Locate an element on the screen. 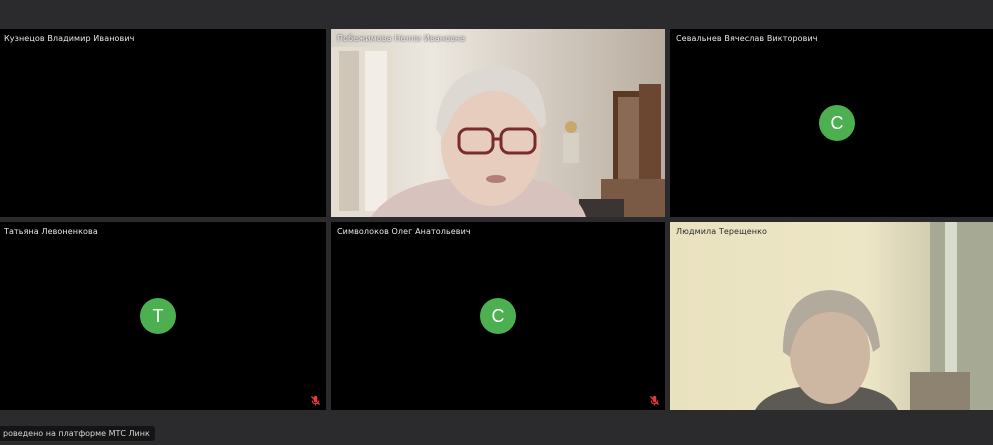 Image resolution: width=993 pixels, height=445 pixels. participant-name: Татьяна Левоненкова is located at coordinates (51, 231).